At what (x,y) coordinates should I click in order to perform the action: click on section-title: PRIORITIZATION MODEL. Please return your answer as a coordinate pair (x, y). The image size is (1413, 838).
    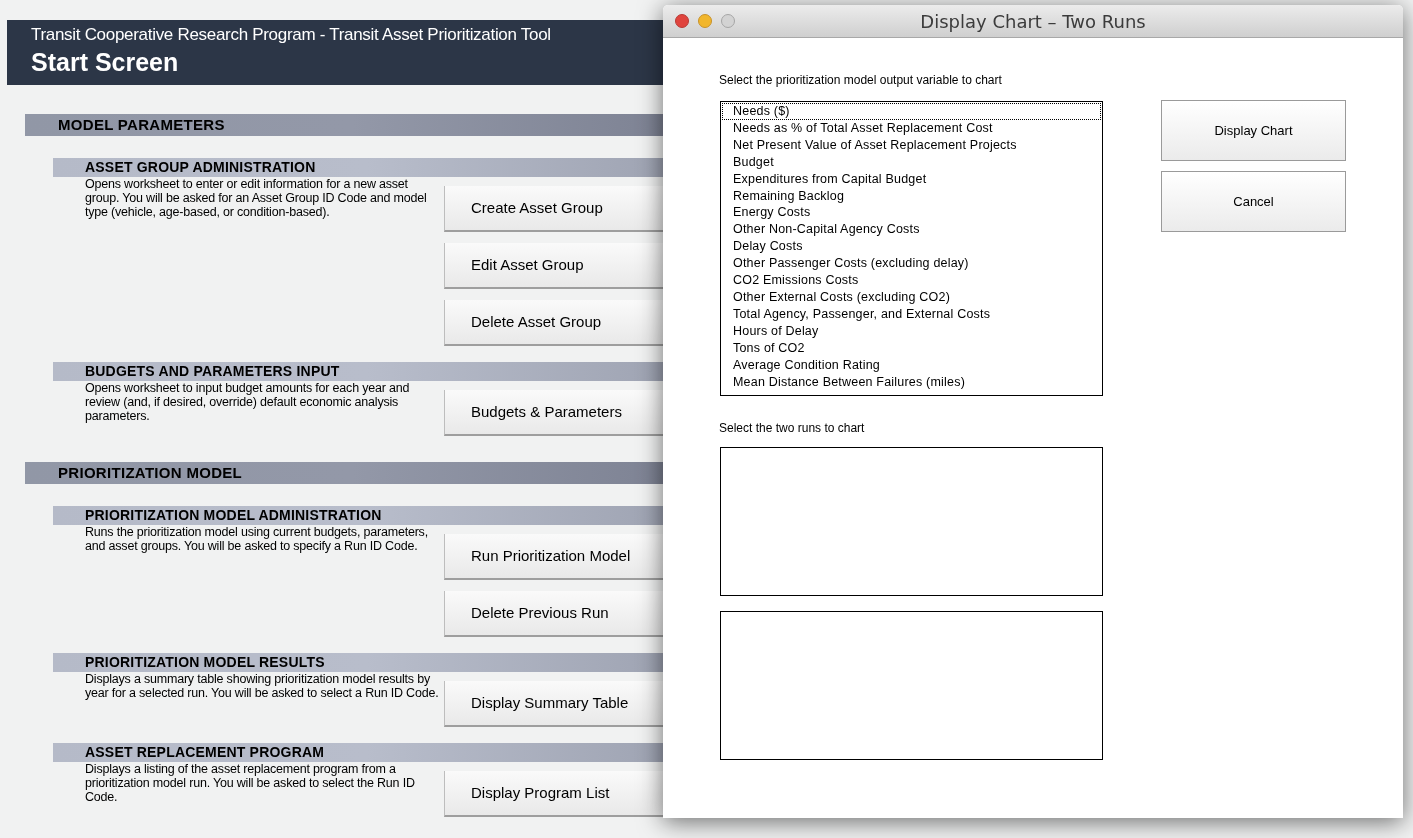
    Looking at the image, I should click on (150, 472).